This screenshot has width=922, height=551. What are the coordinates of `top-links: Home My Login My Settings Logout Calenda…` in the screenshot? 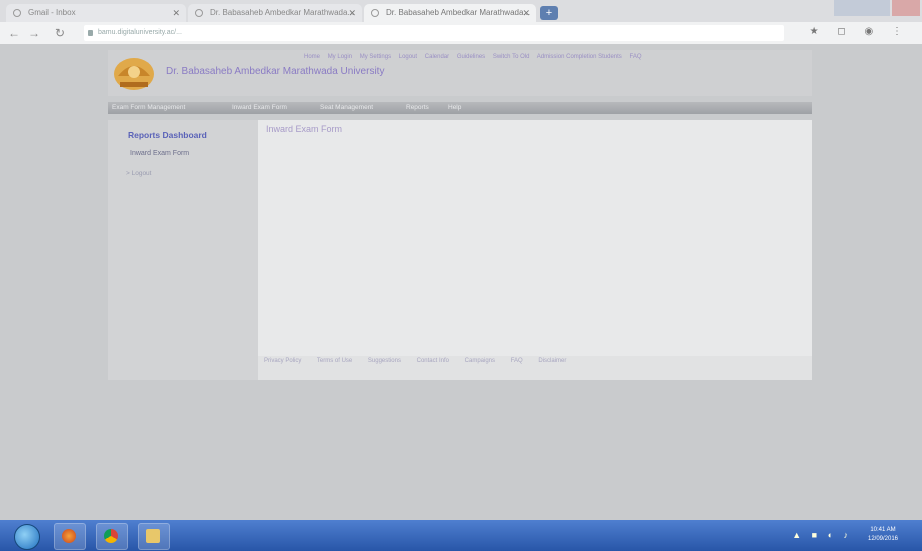 It's located at (476, 57).